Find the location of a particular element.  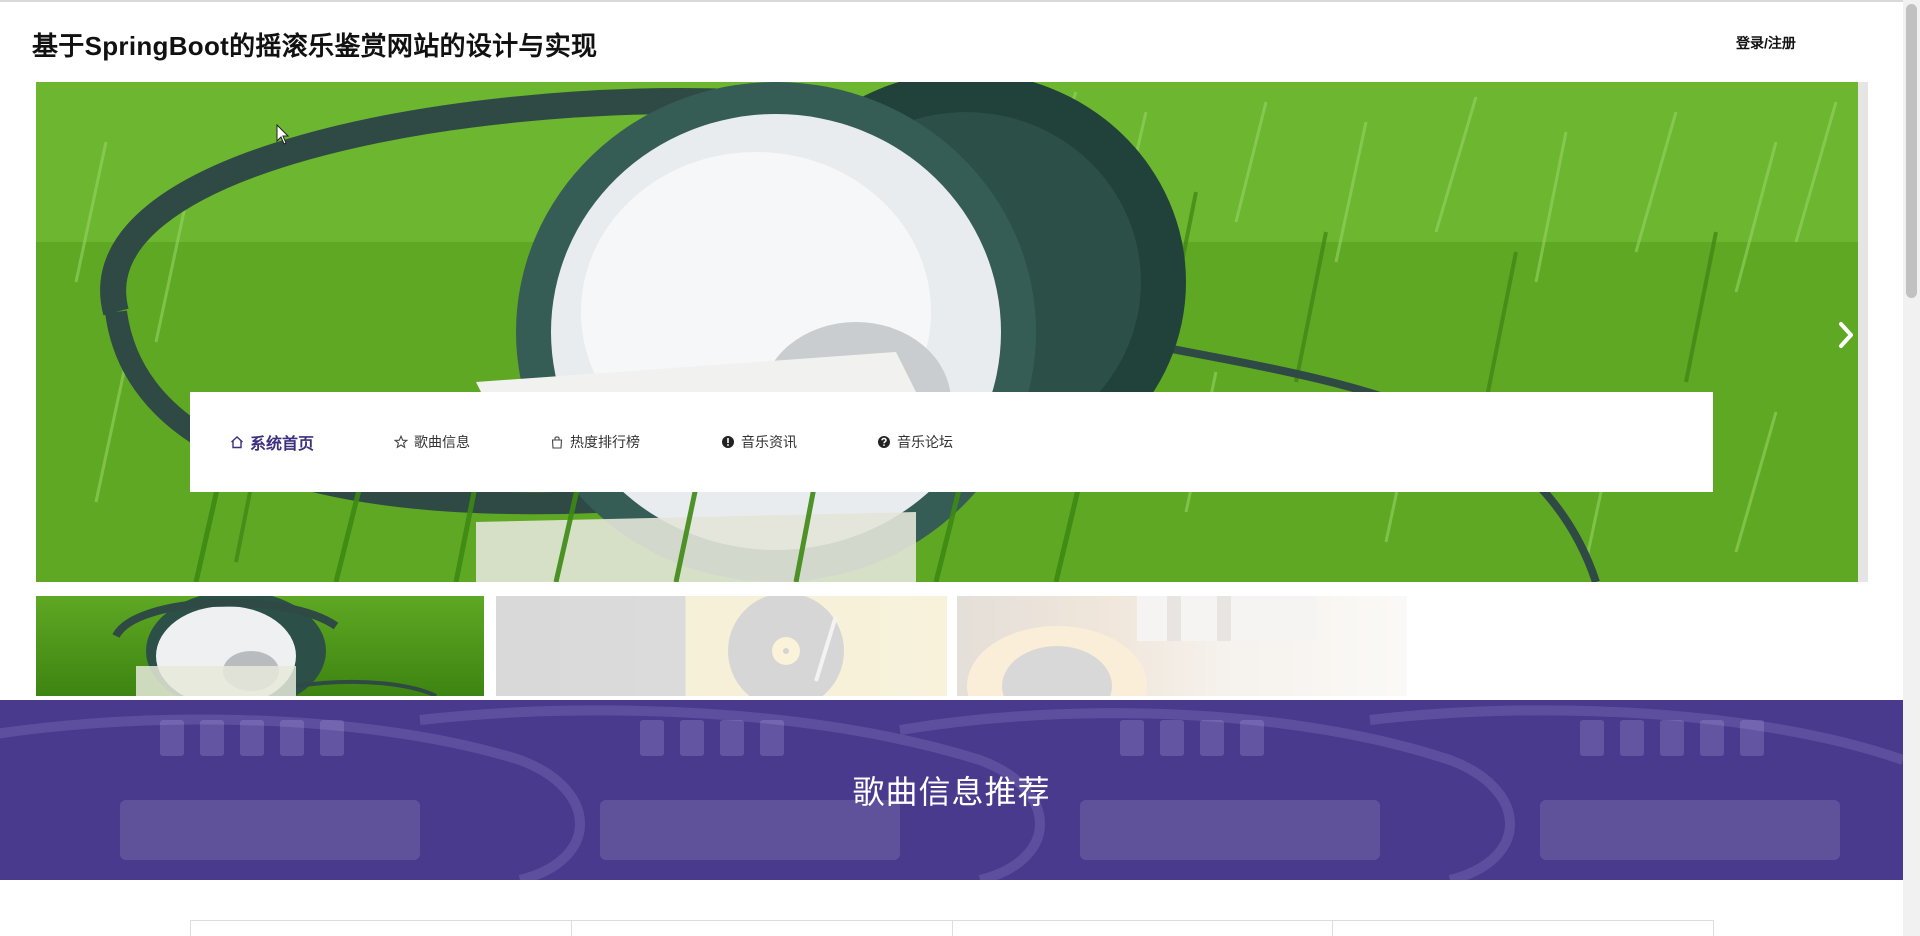

mouse-cursor-icon is located at coordinates (283, 134).